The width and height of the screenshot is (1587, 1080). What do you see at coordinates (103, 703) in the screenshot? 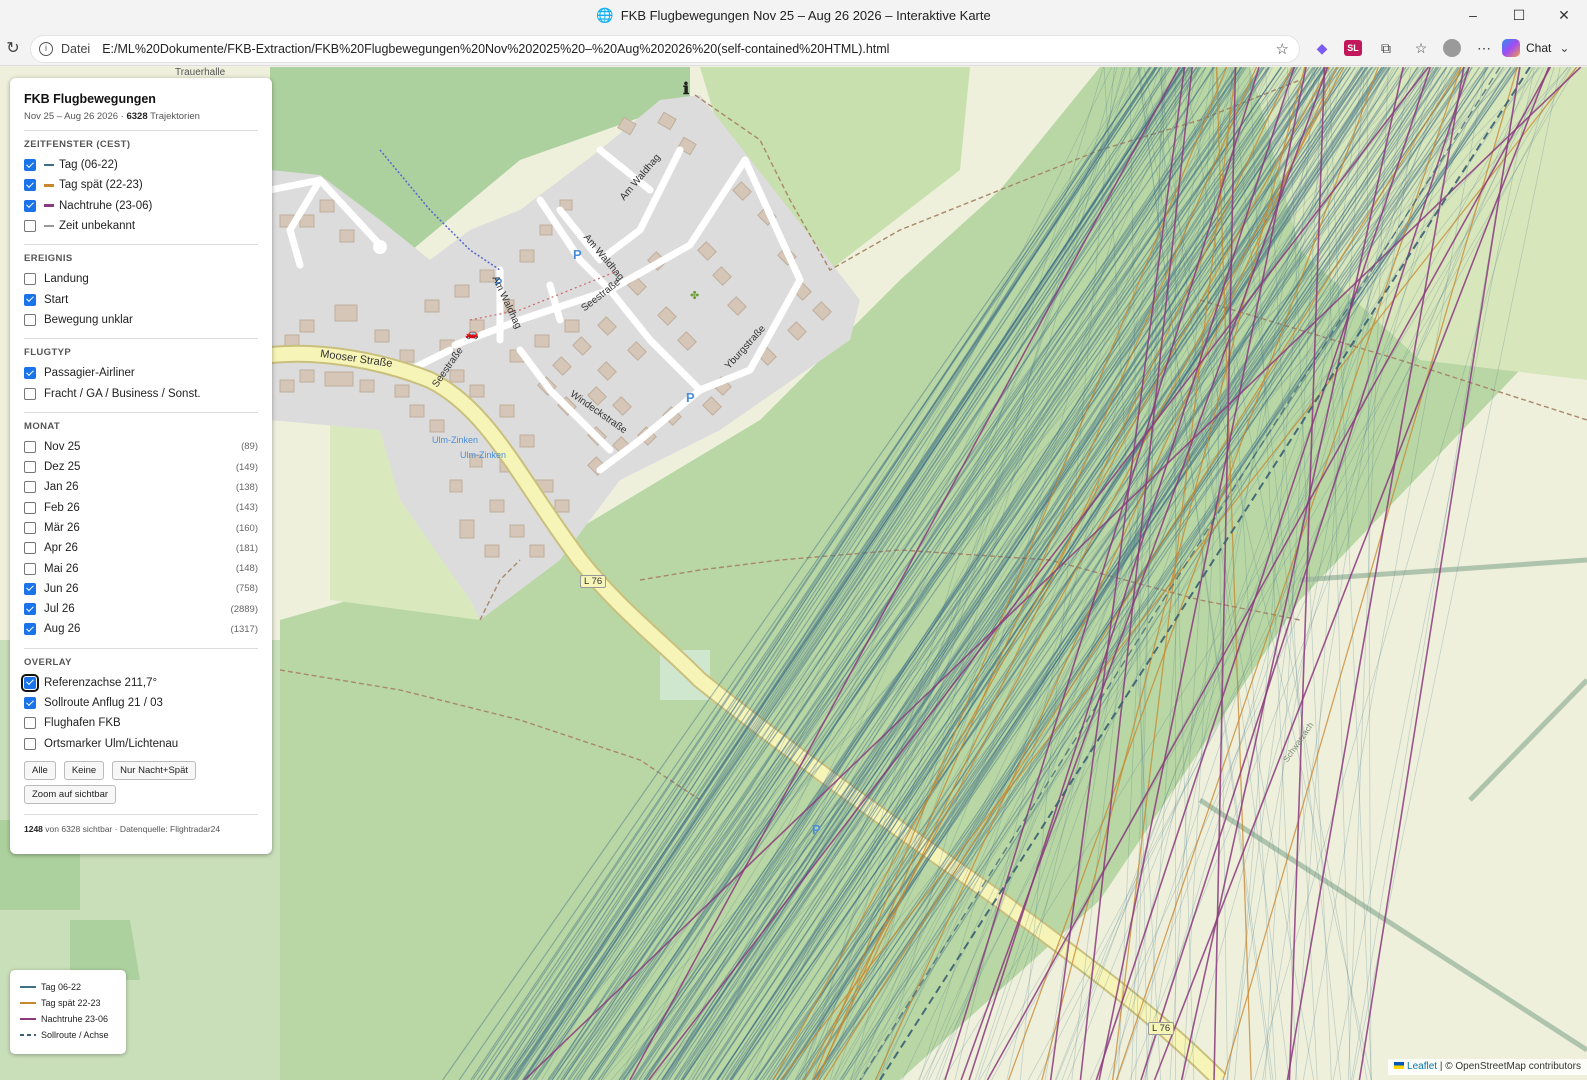
I see `filter-label: Sollroute Anflug 21 / 03` at bounding box center [103, 703].